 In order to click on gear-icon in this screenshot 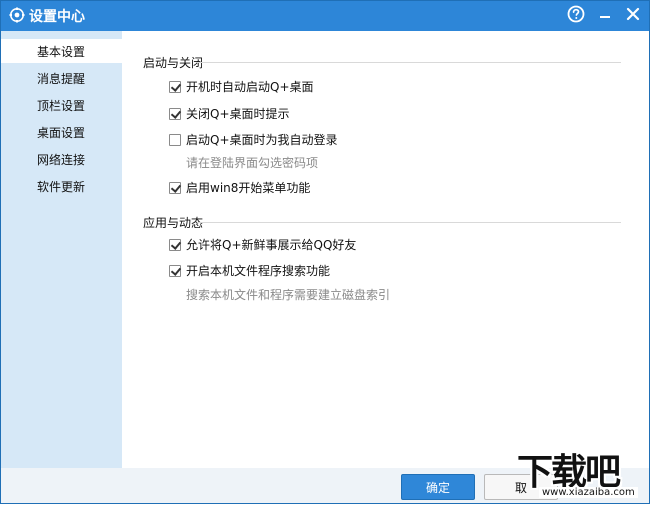, I will do `click(17, 15)`.